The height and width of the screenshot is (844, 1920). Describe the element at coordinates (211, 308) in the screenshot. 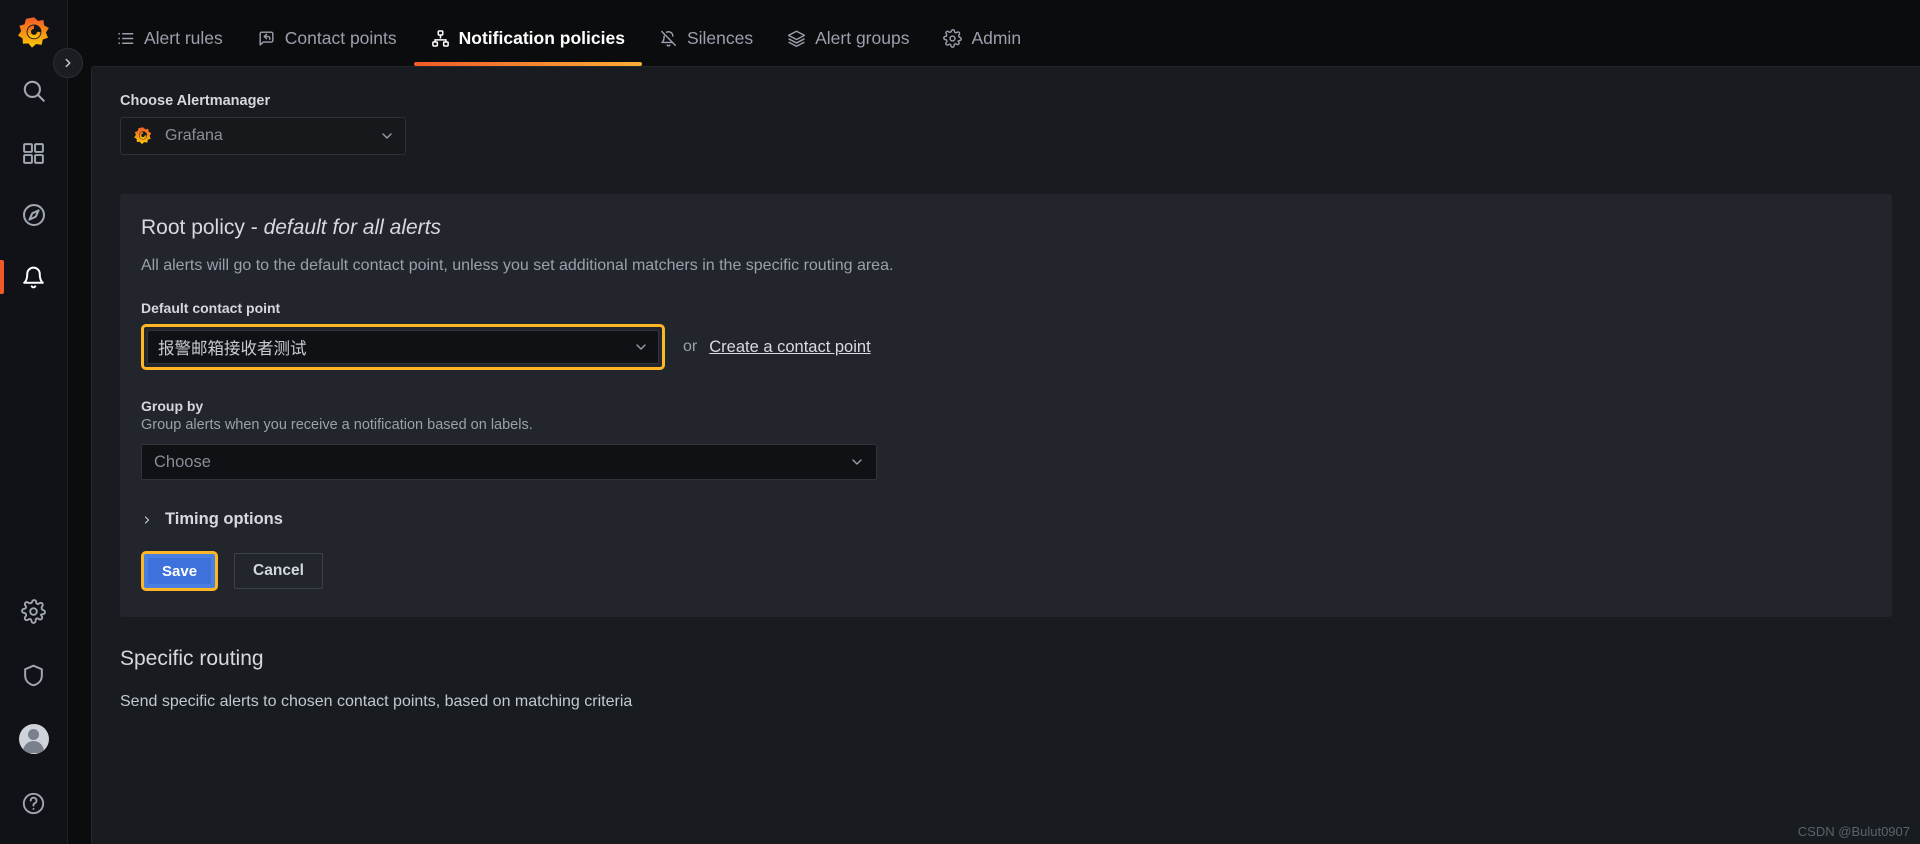

I see `default-contact-point-label: Default contact point` at that location.